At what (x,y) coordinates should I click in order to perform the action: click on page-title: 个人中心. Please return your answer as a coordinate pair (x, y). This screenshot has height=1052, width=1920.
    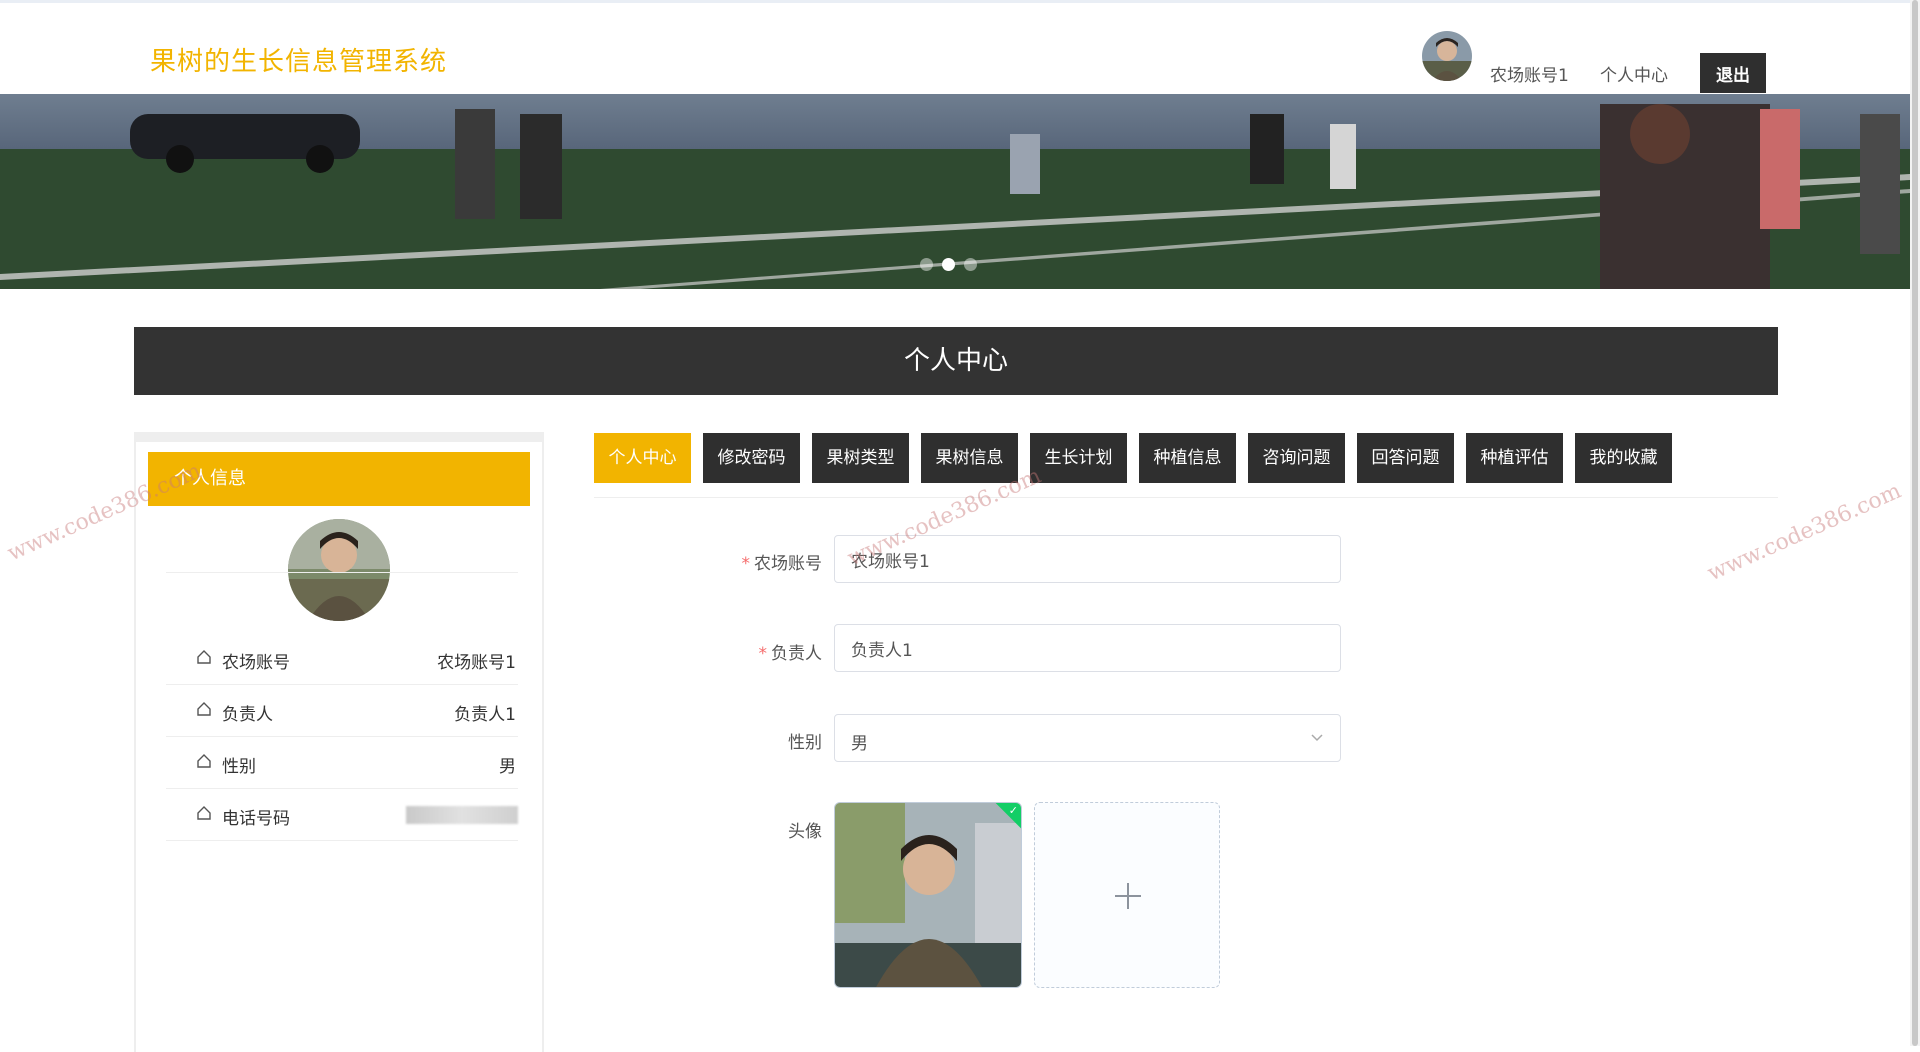
    Looking at the image, I should click on (956, 361).